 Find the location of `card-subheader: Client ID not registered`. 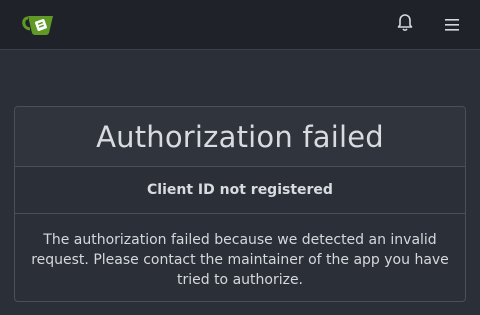

card-subheader: Client ID not registered is located at coordinates (240, 190).